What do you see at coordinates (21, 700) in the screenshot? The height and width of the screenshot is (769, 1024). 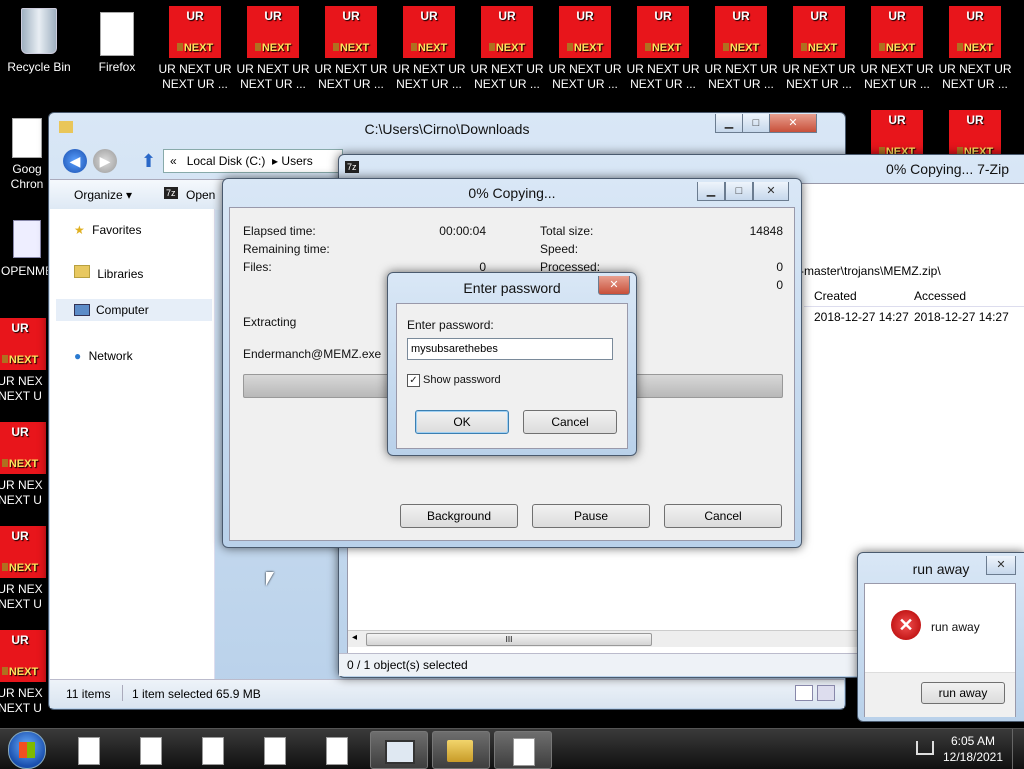 I see `desktop-icon-label: UR NEX NEXT U` at bounding box center [21, 700].